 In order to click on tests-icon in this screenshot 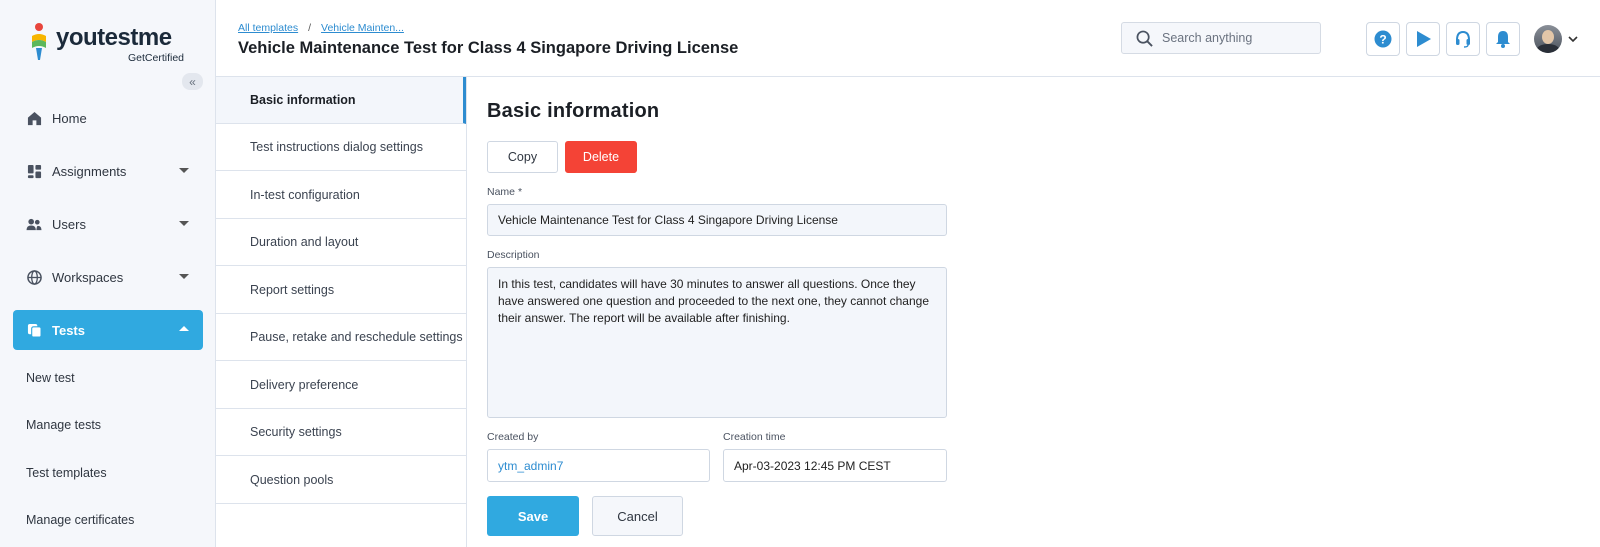, I will do `click(34, 330)`.